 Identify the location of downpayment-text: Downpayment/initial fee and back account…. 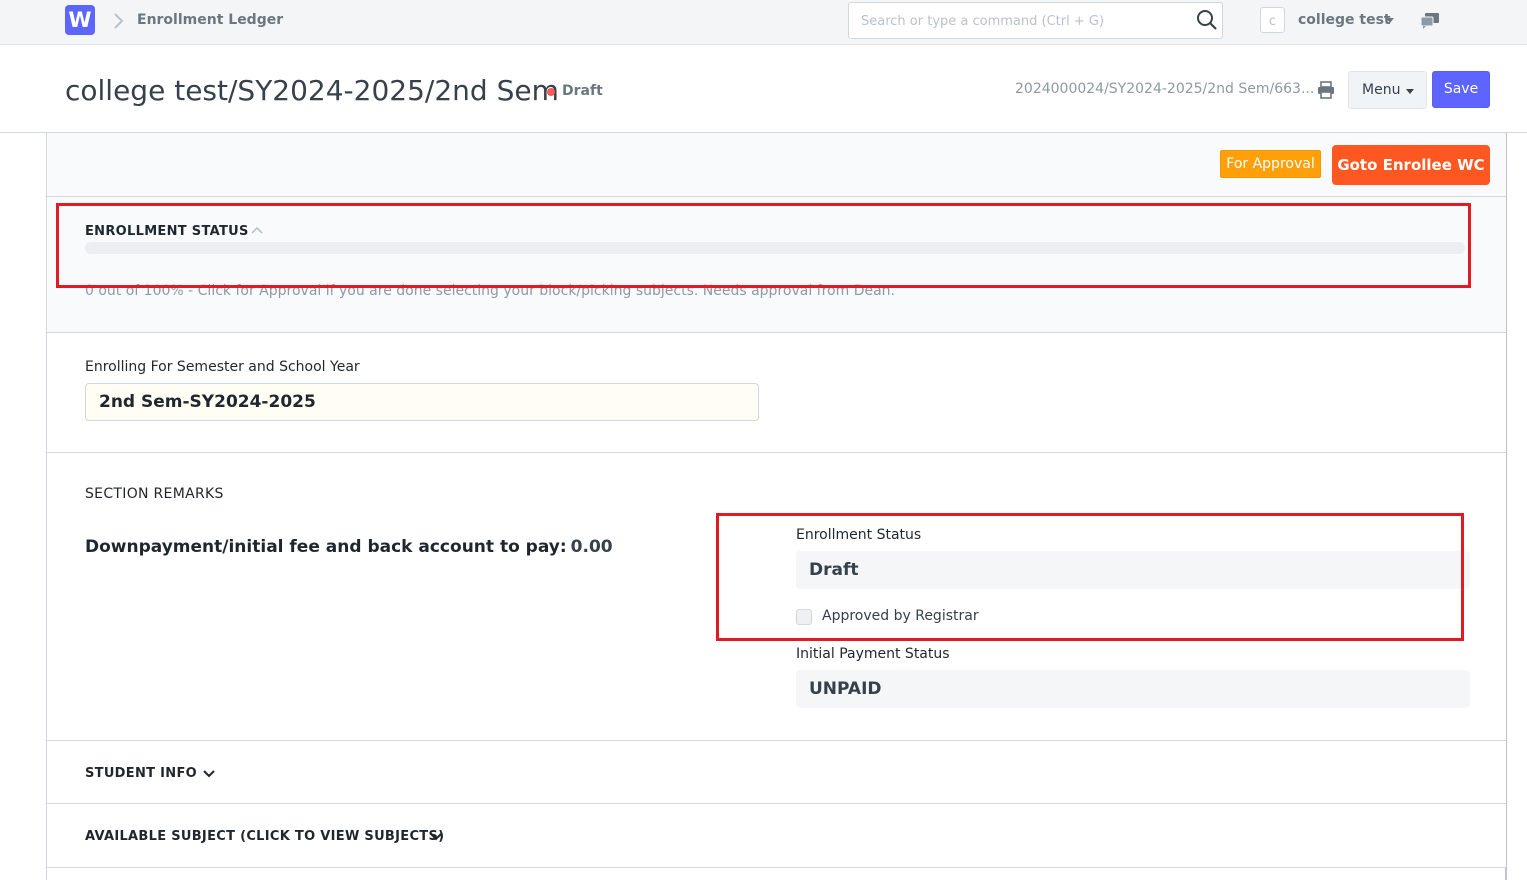
(349, 547).